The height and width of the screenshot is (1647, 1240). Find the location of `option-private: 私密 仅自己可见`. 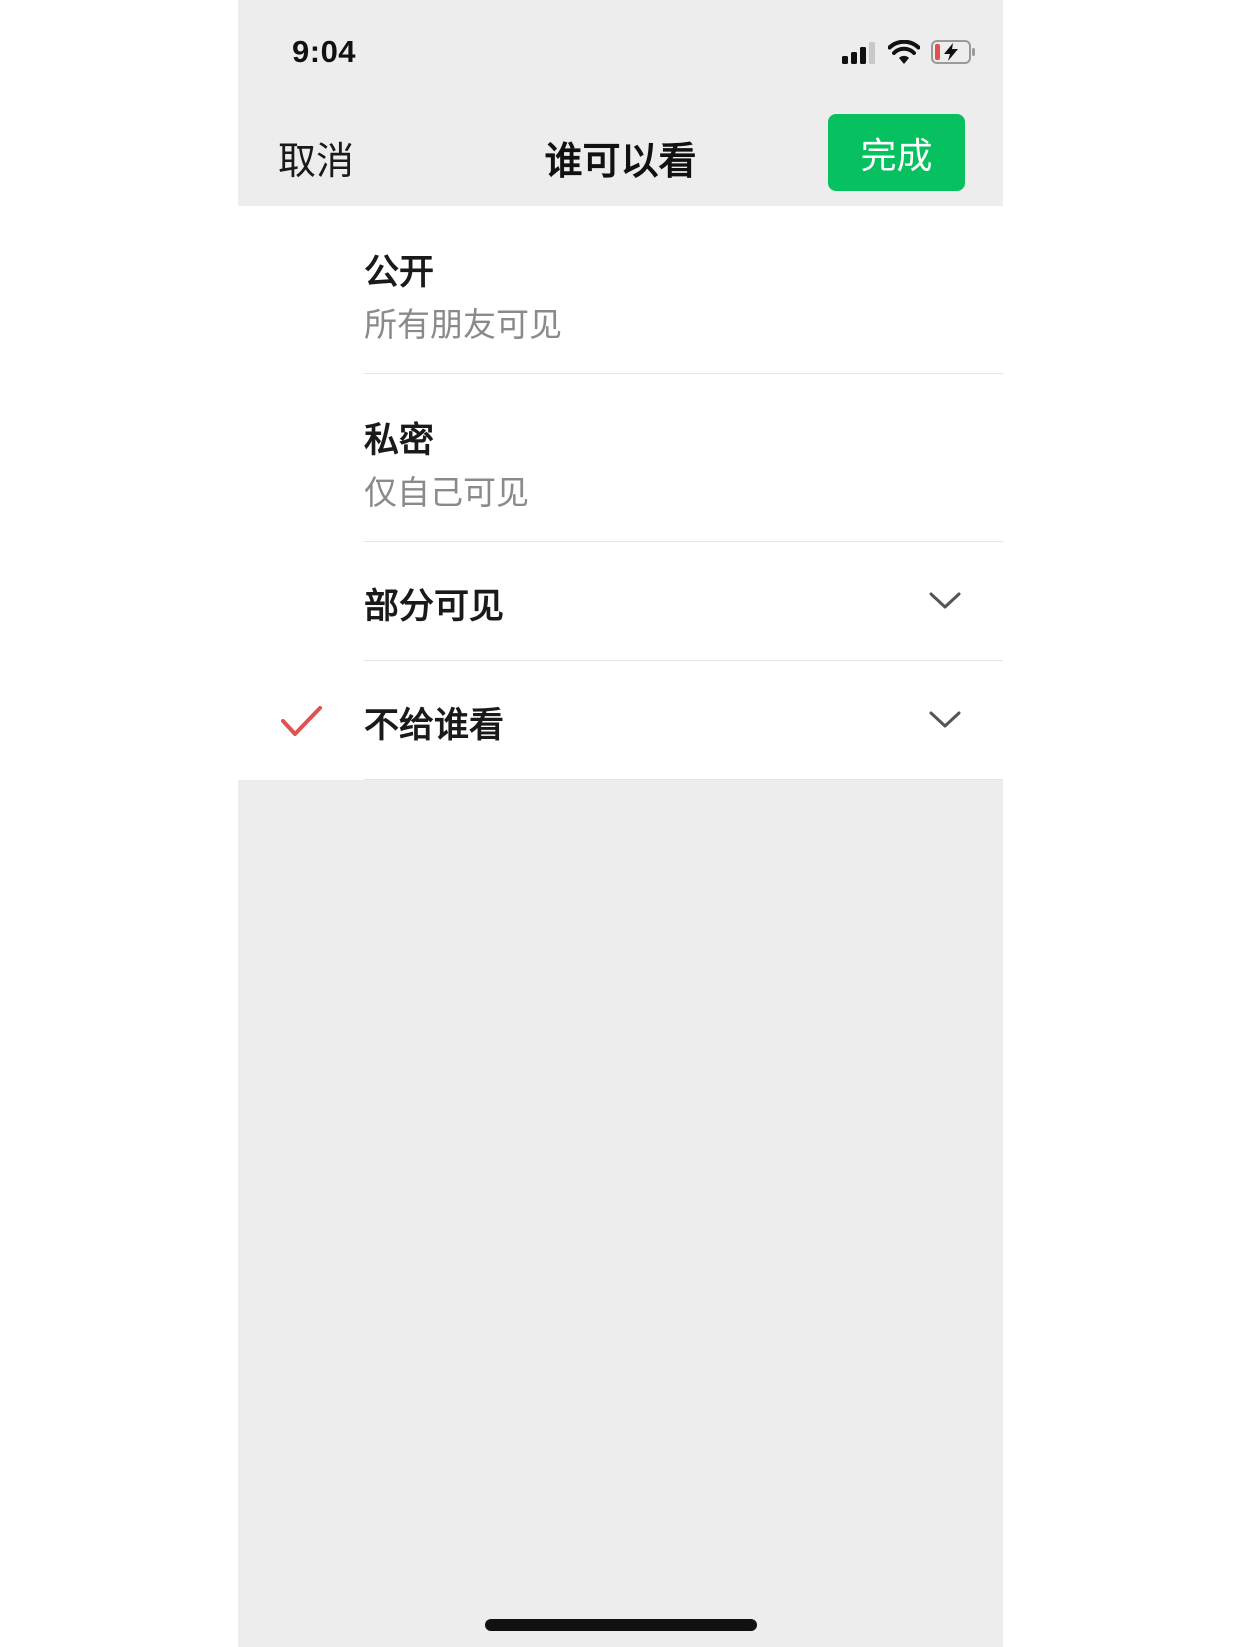

option-private: 私密 仅自己可见 is located at coordinates (620, 458).